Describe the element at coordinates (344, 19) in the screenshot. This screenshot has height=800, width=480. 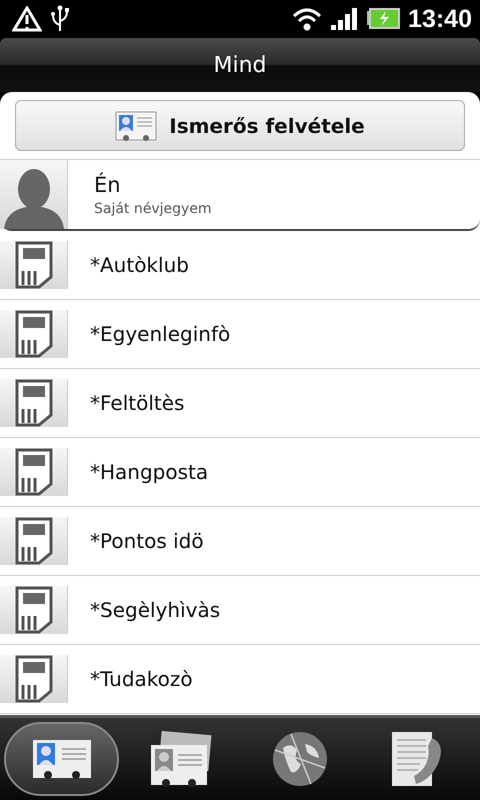
I see `signal-icon` at that location.